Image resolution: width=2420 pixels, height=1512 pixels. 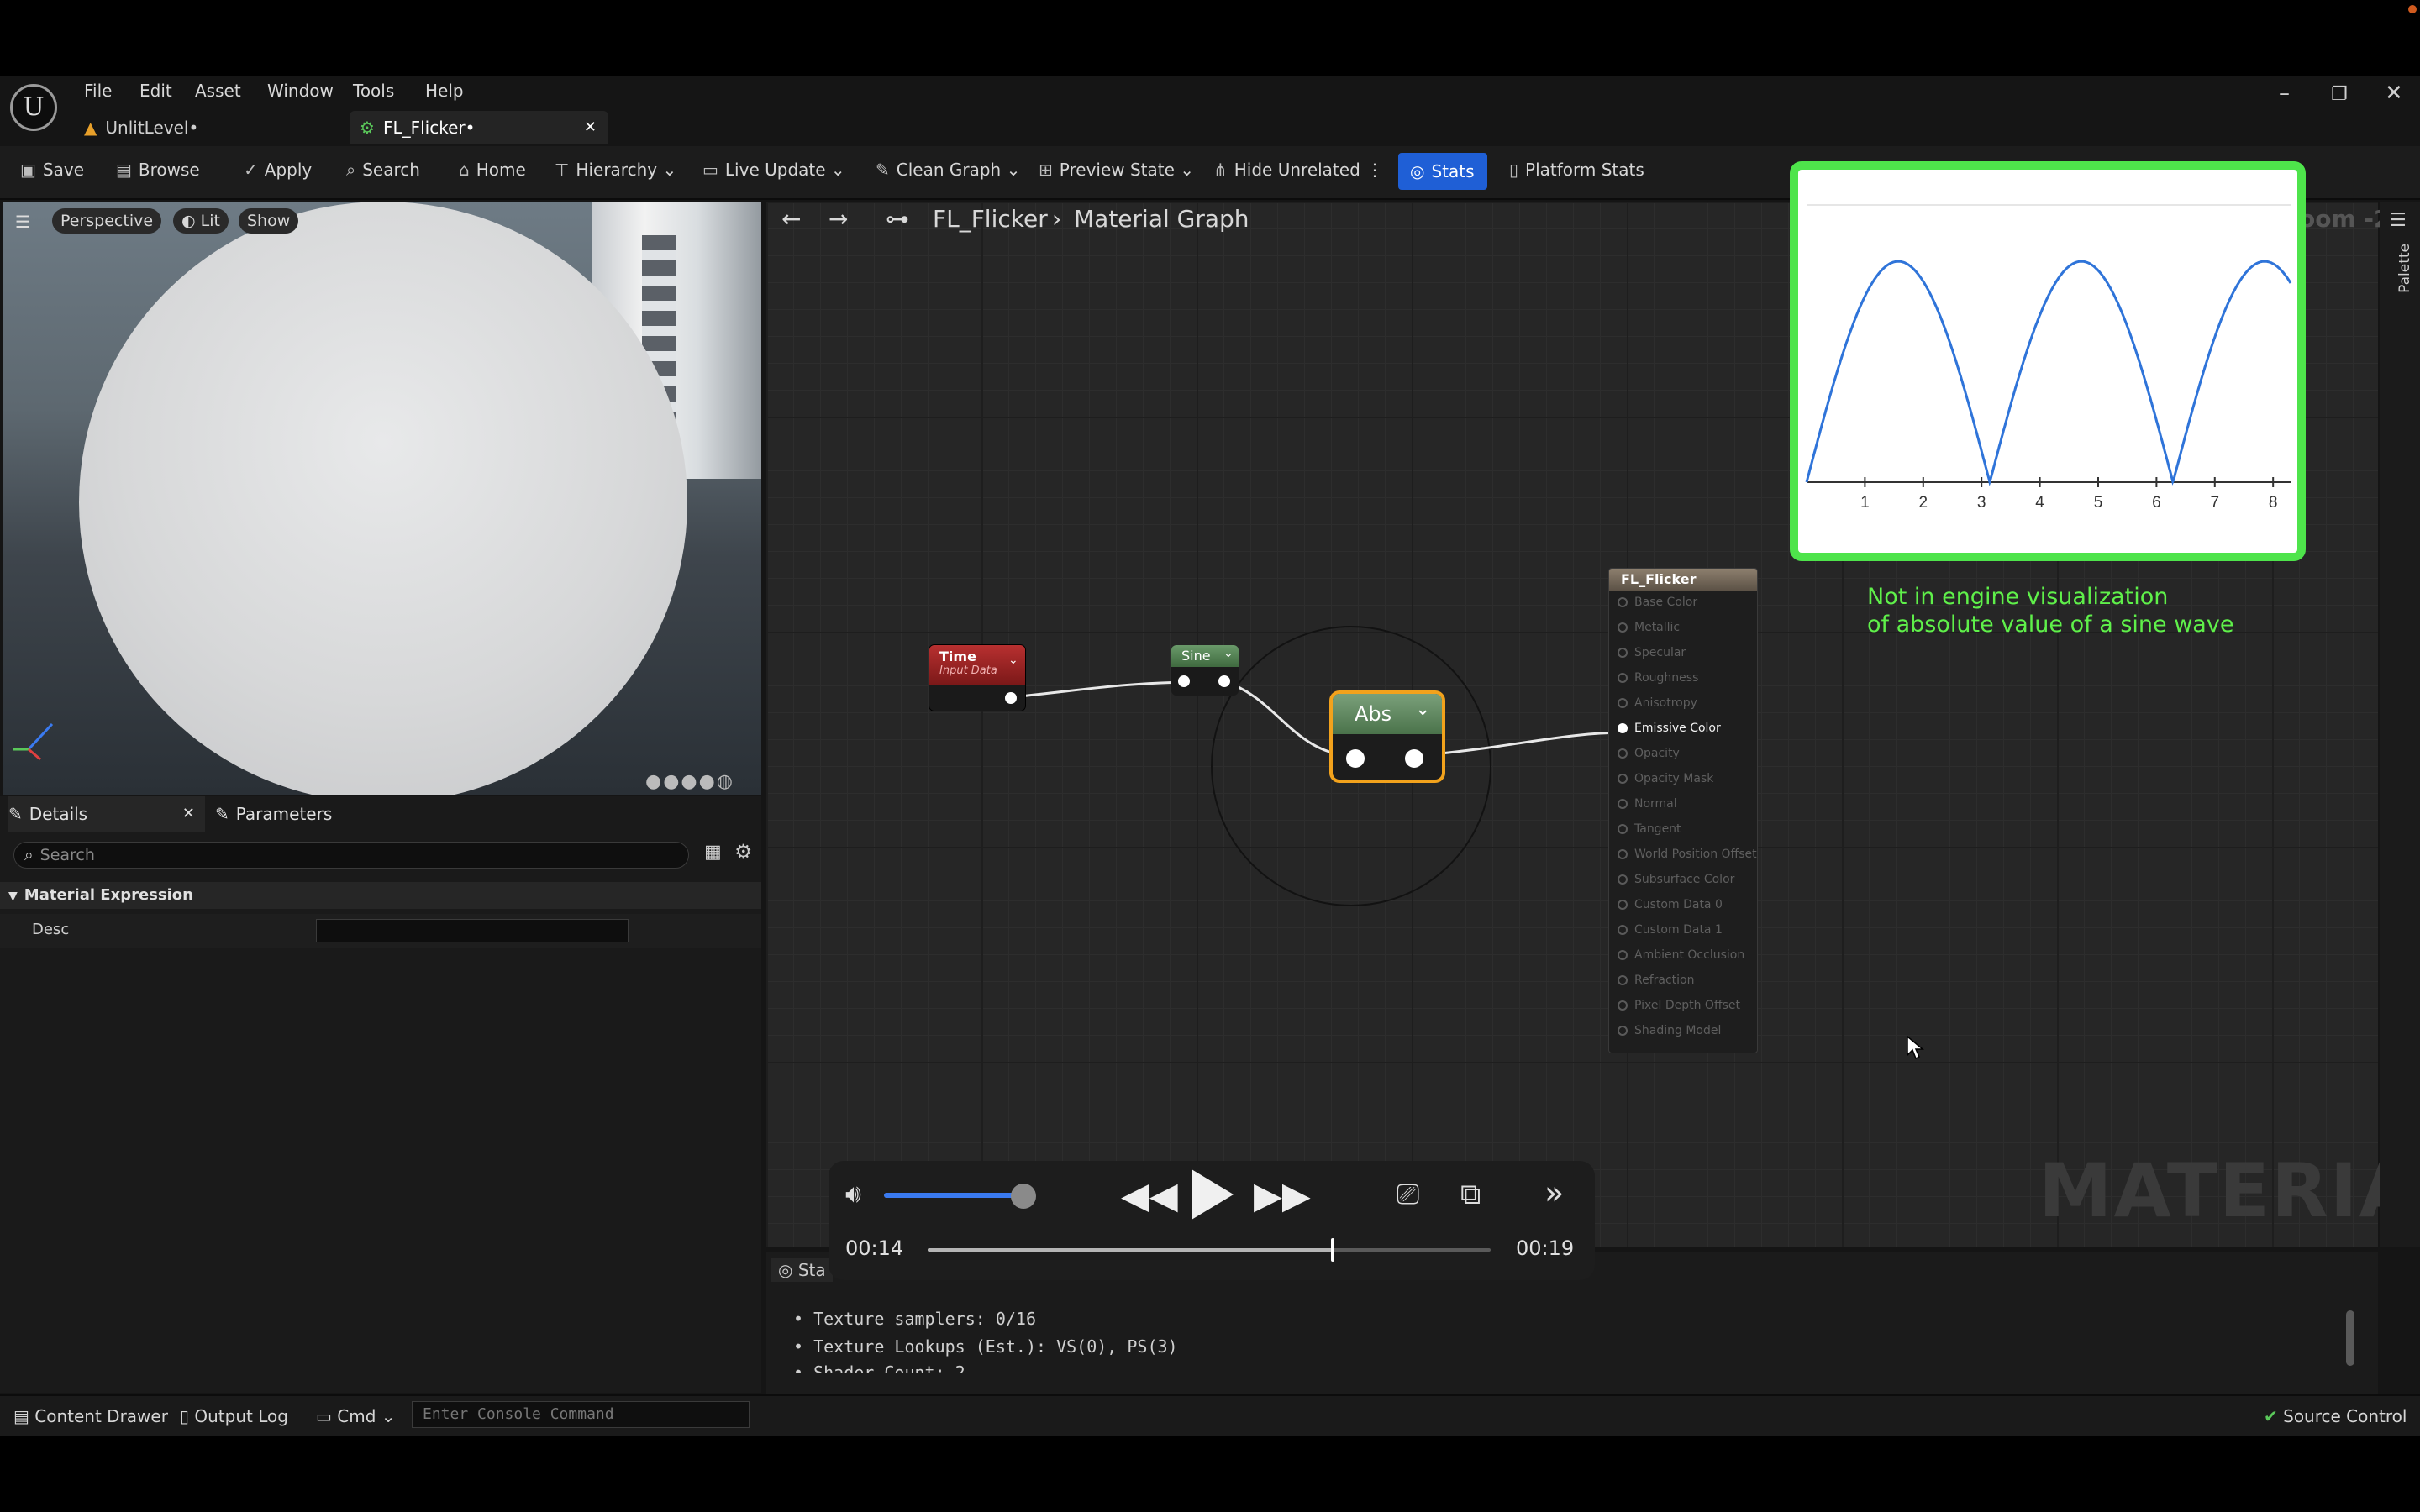 What do you see at coordinates (1687, 854) in the screenshot?
I see `result-pin-row: World Position Offset` at bounding box center [1687, 854].